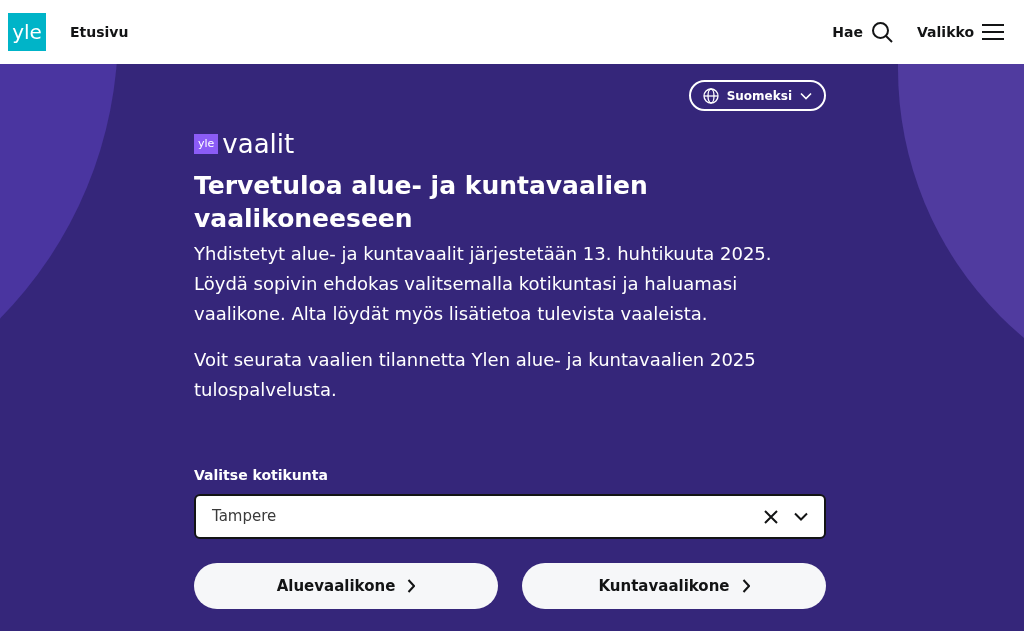 The image size is (1024, 631). I want to click on menu-button: Valikko, so click(960, 32).